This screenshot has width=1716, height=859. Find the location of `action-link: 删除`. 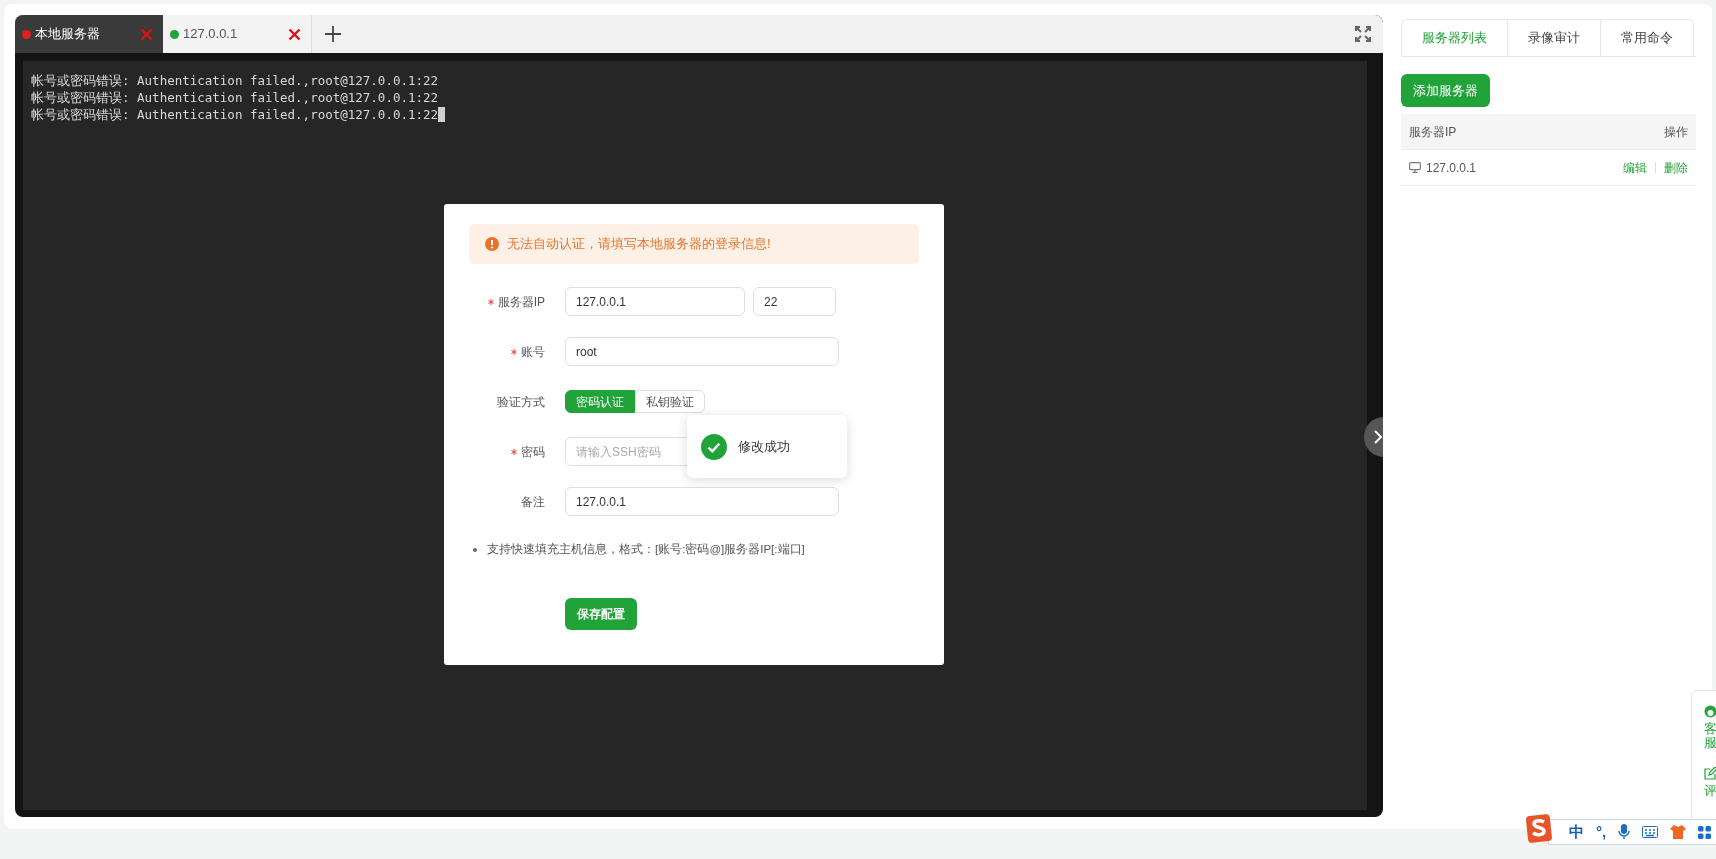

action-link: 删除 is located at coordinates (1676, 167).